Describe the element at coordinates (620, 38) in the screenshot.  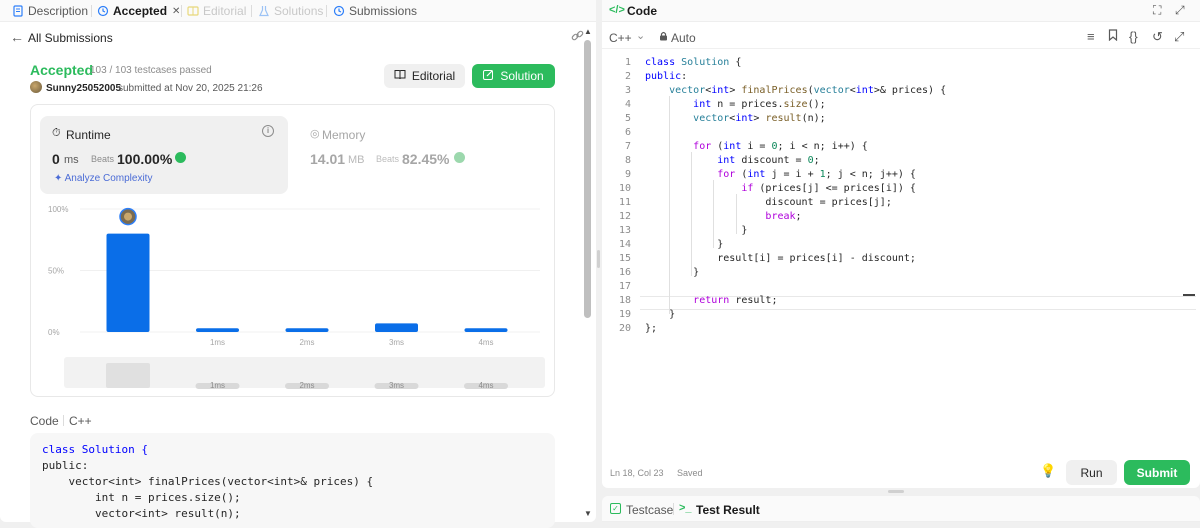
I see `language-select: C++` at that location.